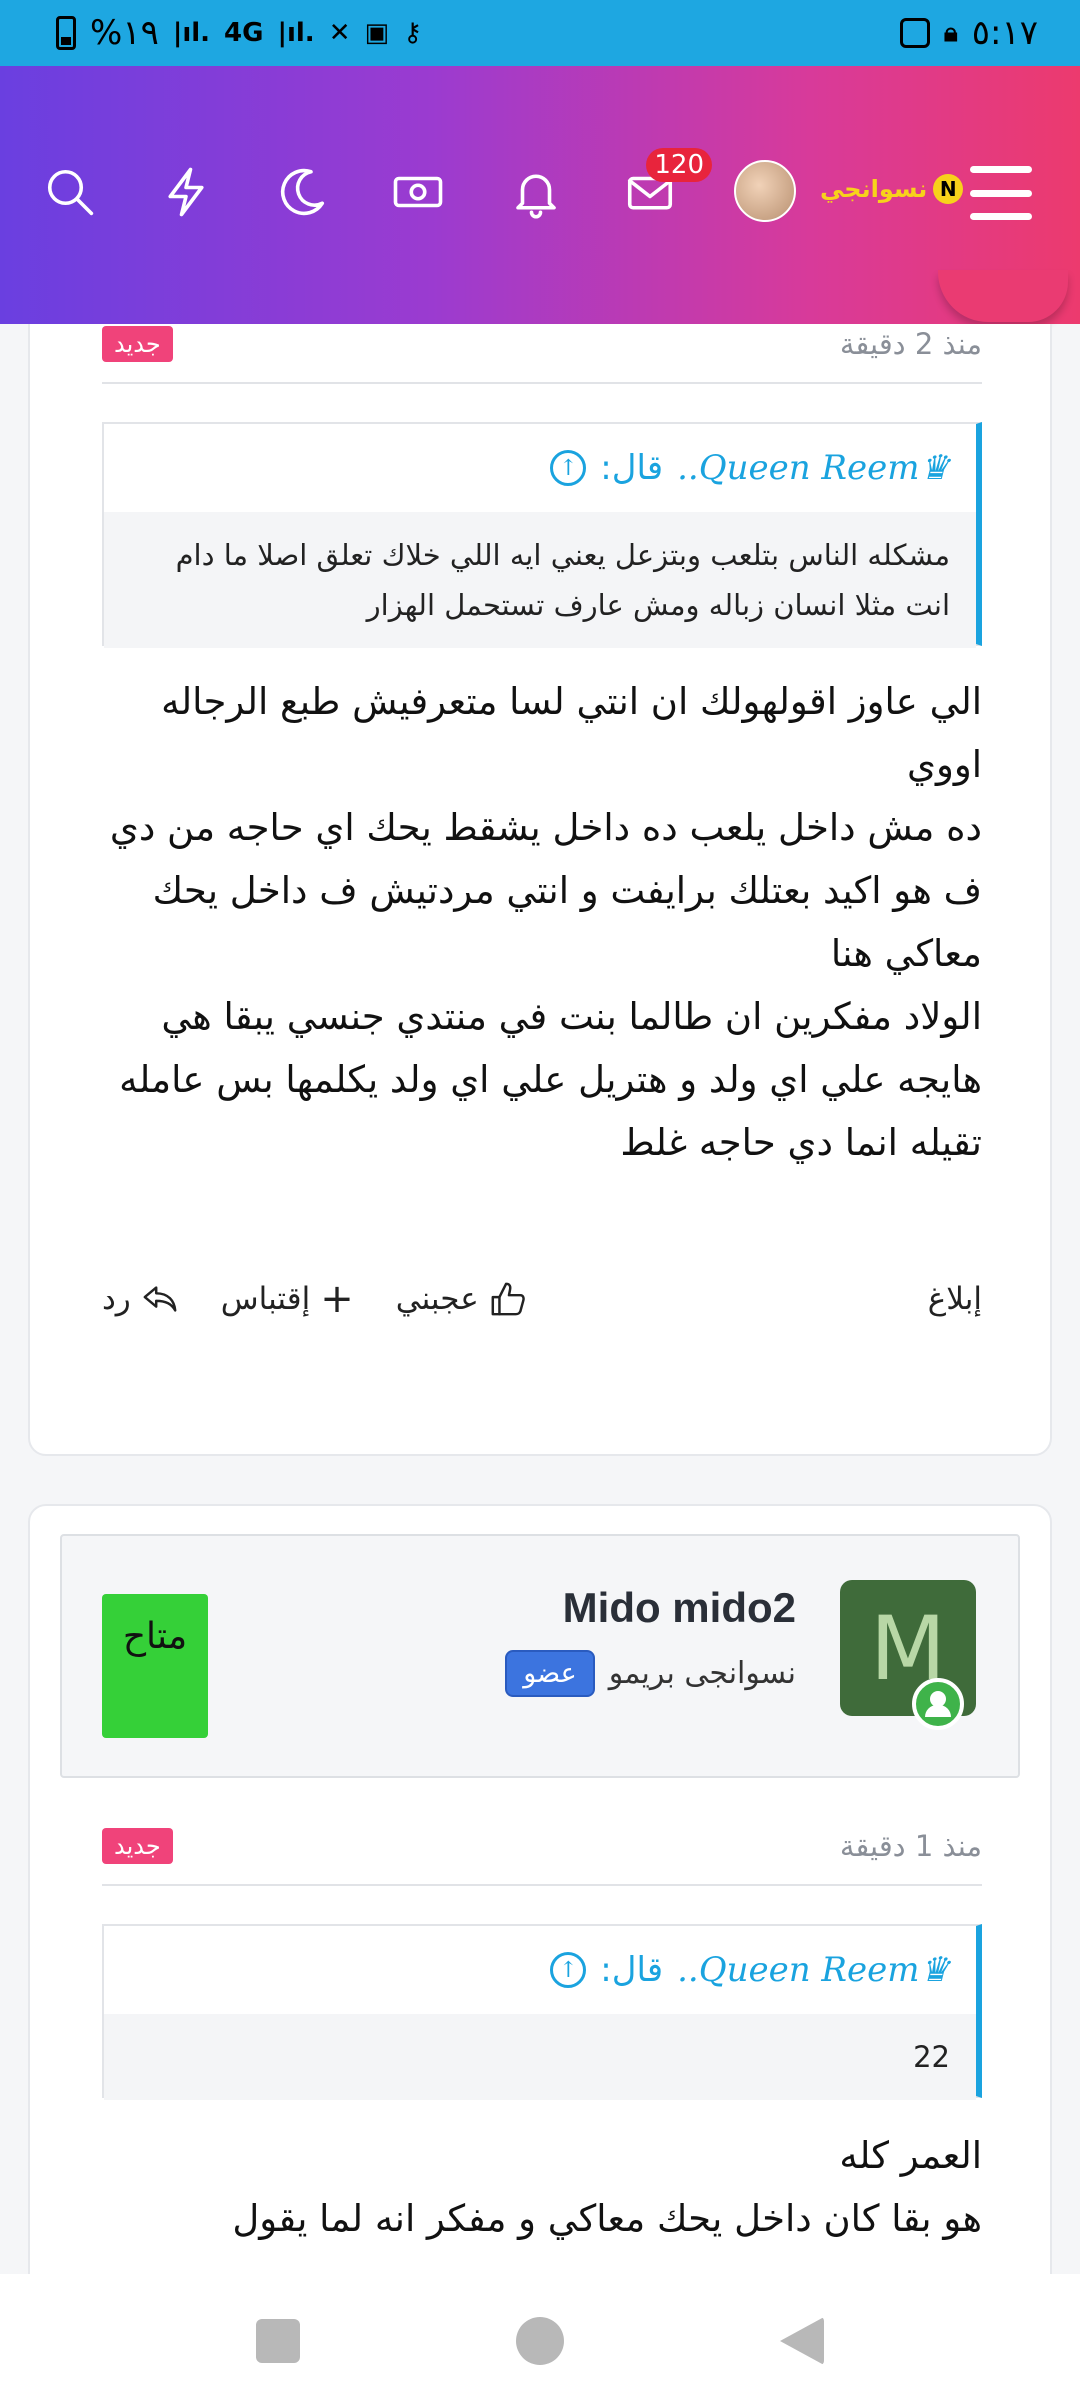 This screenshot has height=2408, width=1080. What do you see at coordinates (66, 33) in the screenshot?
I see `battery-icon` at bounding box center [66, 33].